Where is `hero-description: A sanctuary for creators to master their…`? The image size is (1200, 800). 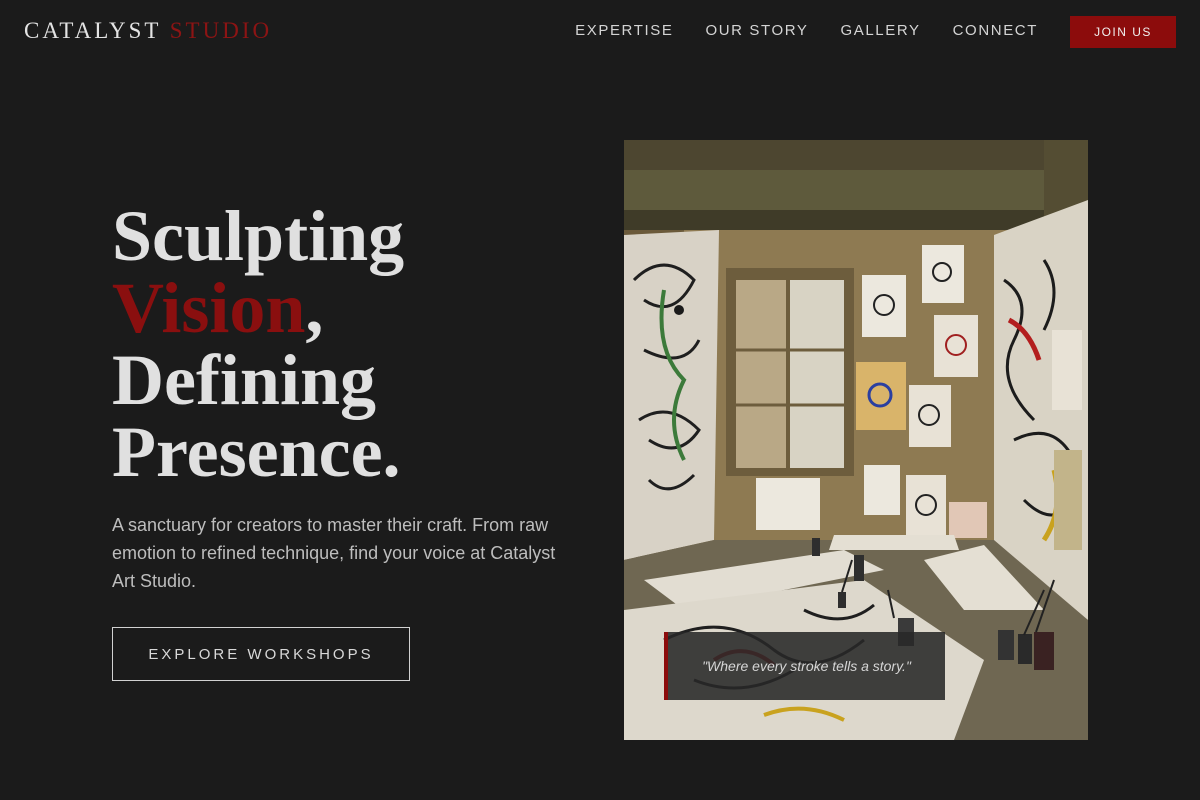
hero-description: A sanctuary for creators to master their… is located at coordinates (334, 553).